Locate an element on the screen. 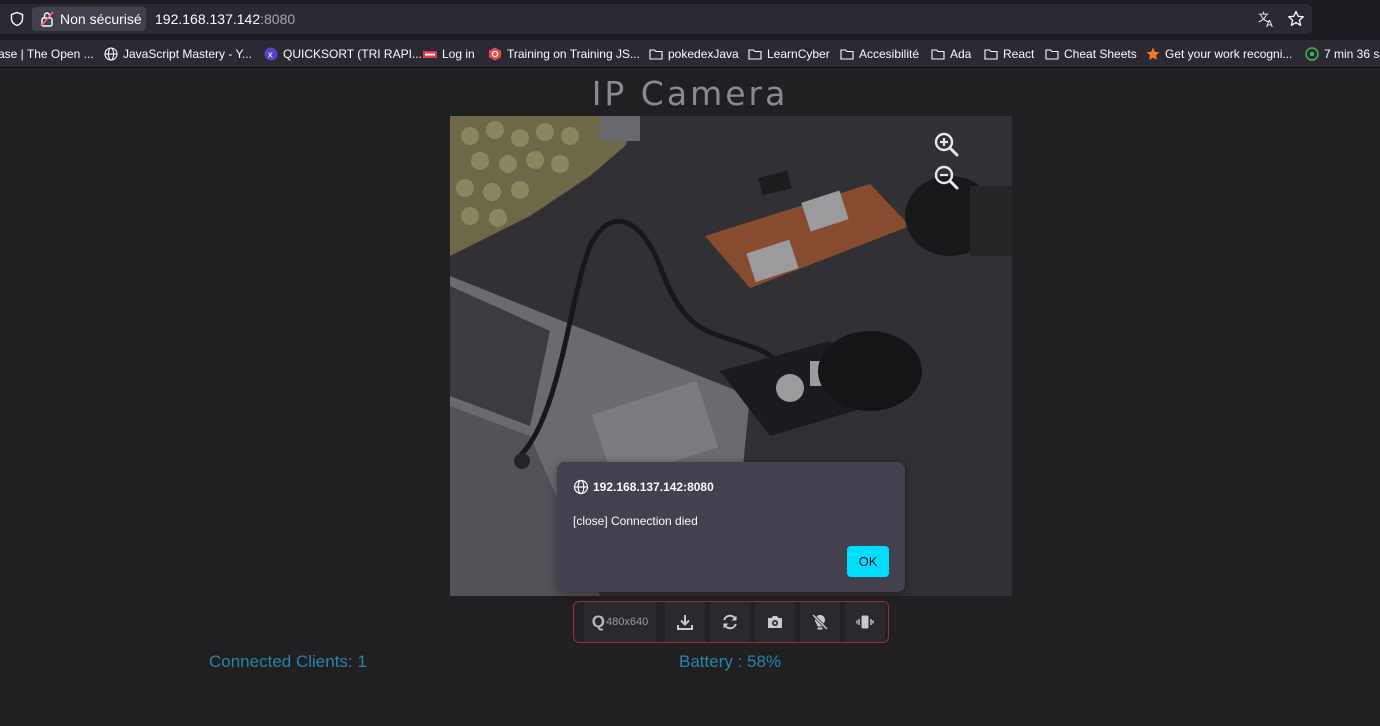 The height and width of the screenshot is (726, 1380). insecure-lock-icon is located at coordinates (47, 19).